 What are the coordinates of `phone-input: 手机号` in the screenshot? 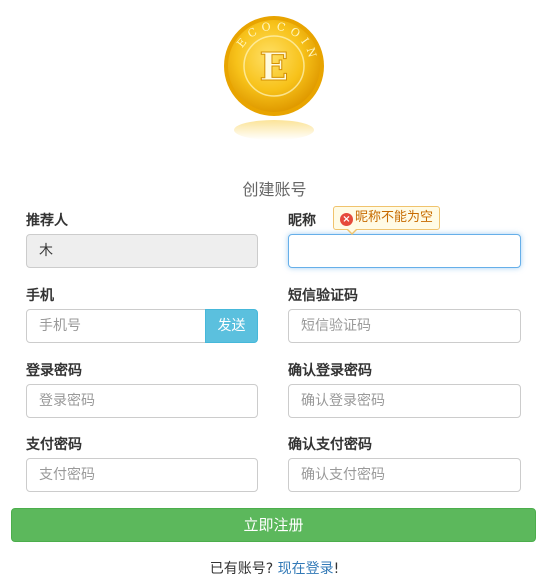 It's located at (116, 326).